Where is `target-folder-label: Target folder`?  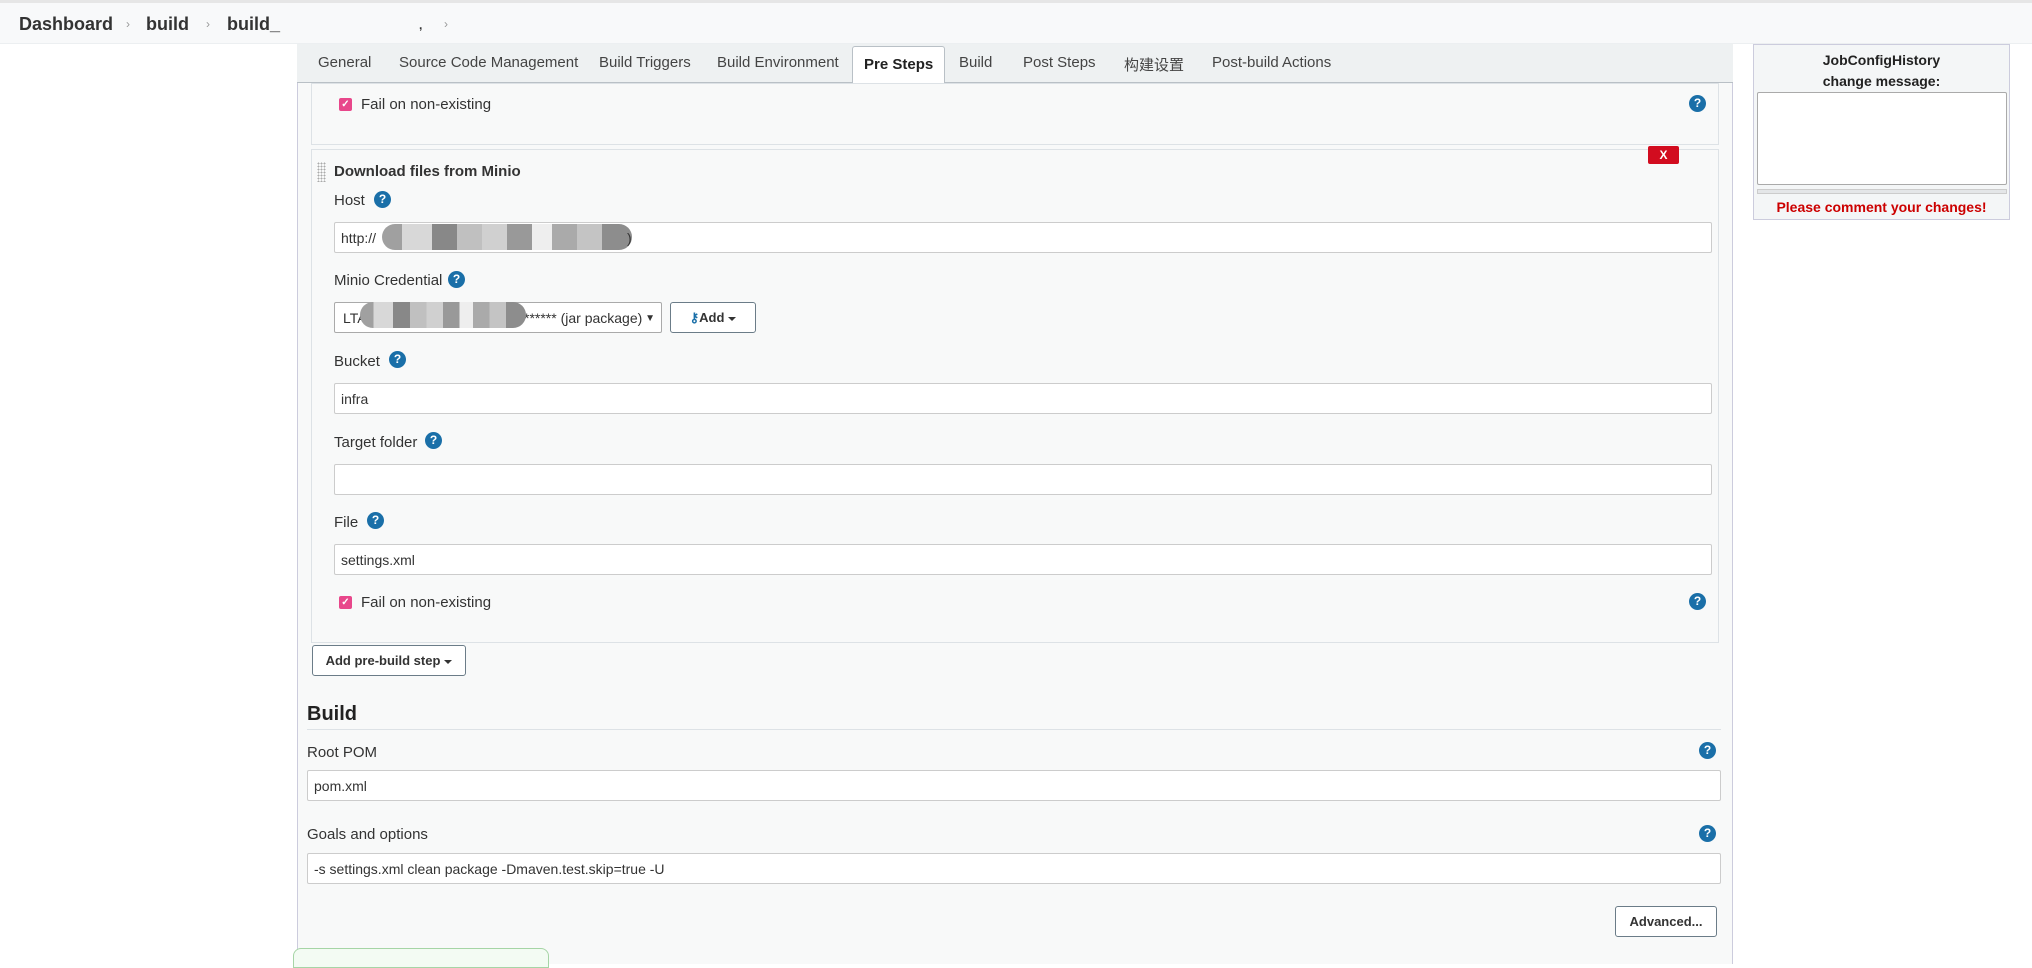
target-folder-label: Target folder is located at coordinates (376, 442).